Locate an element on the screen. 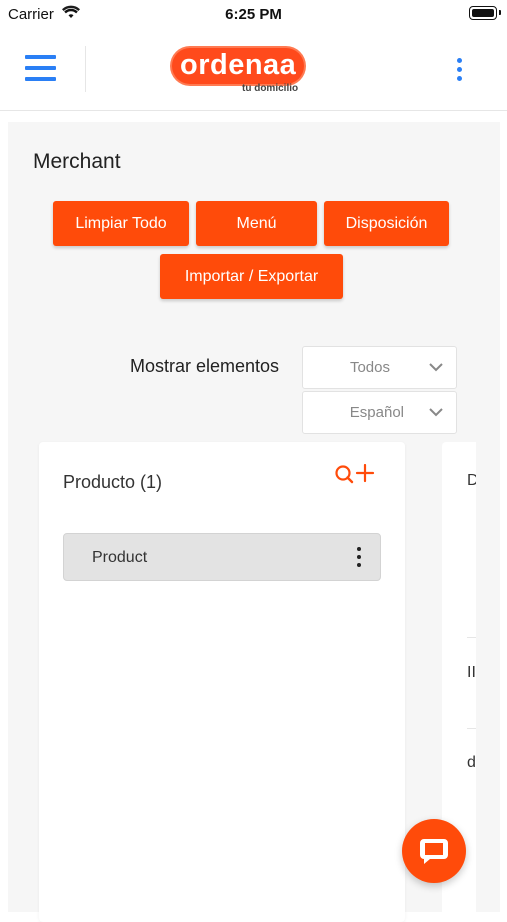 Image resolution: width=507 pixels, height=922 pixels. battery-icon is located at coordinates (485, 13).